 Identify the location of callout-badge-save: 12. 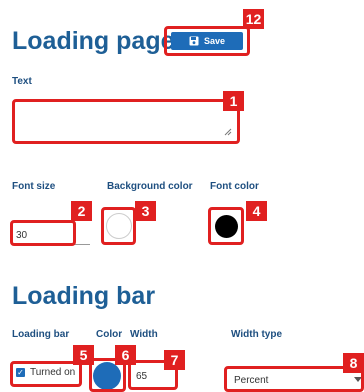
(253, 19).